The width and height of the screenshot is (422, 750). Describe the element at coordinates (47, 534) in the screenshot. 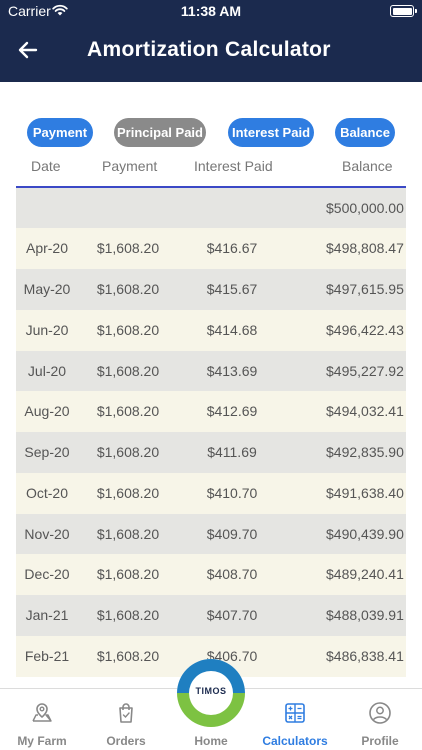

I see `cell-date: Nov-20` at that location.